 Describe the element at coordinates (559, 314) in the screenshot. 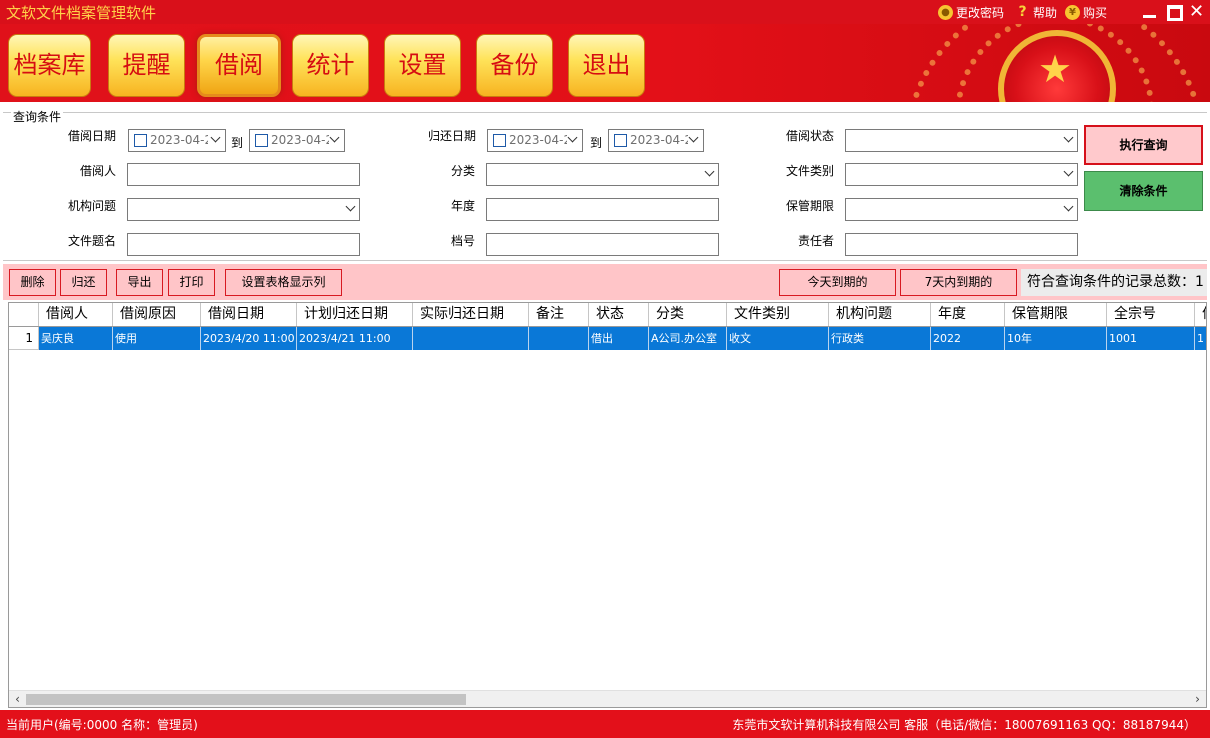

I see `column-header: 备注` at that location.